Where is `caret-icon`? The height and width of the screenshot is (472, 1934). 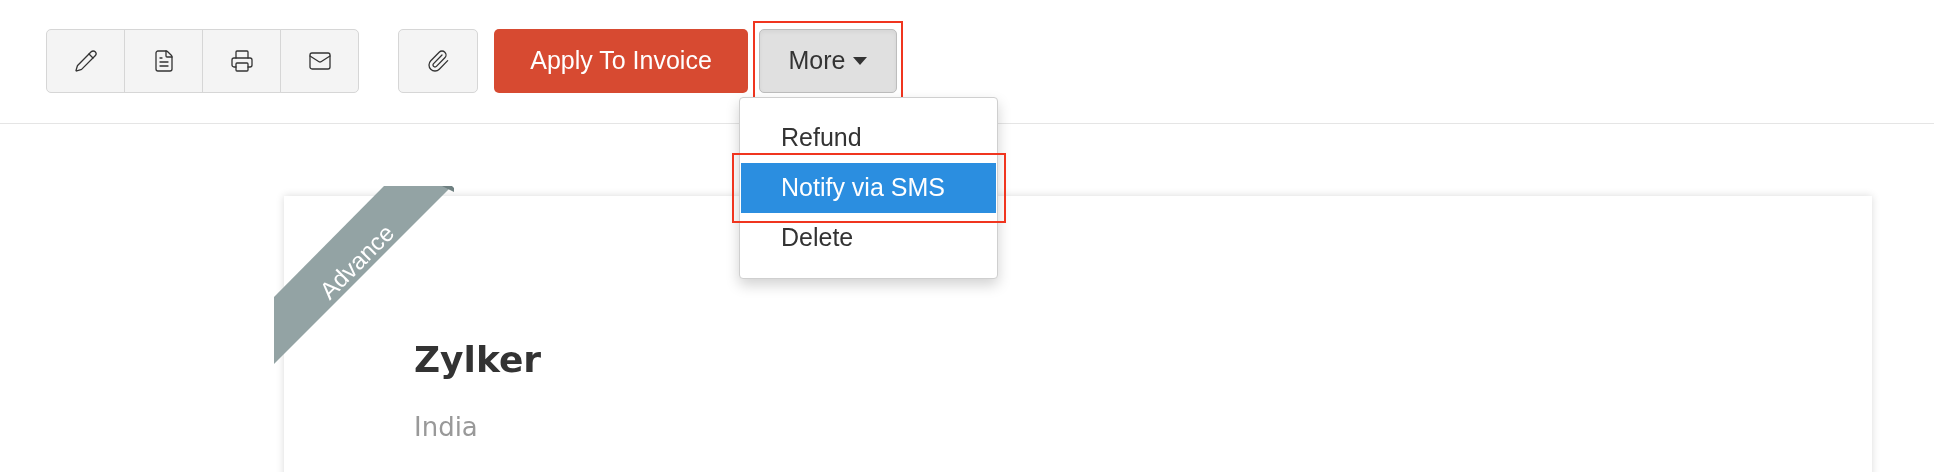 caret-icon is located at coordinates (860, 60).